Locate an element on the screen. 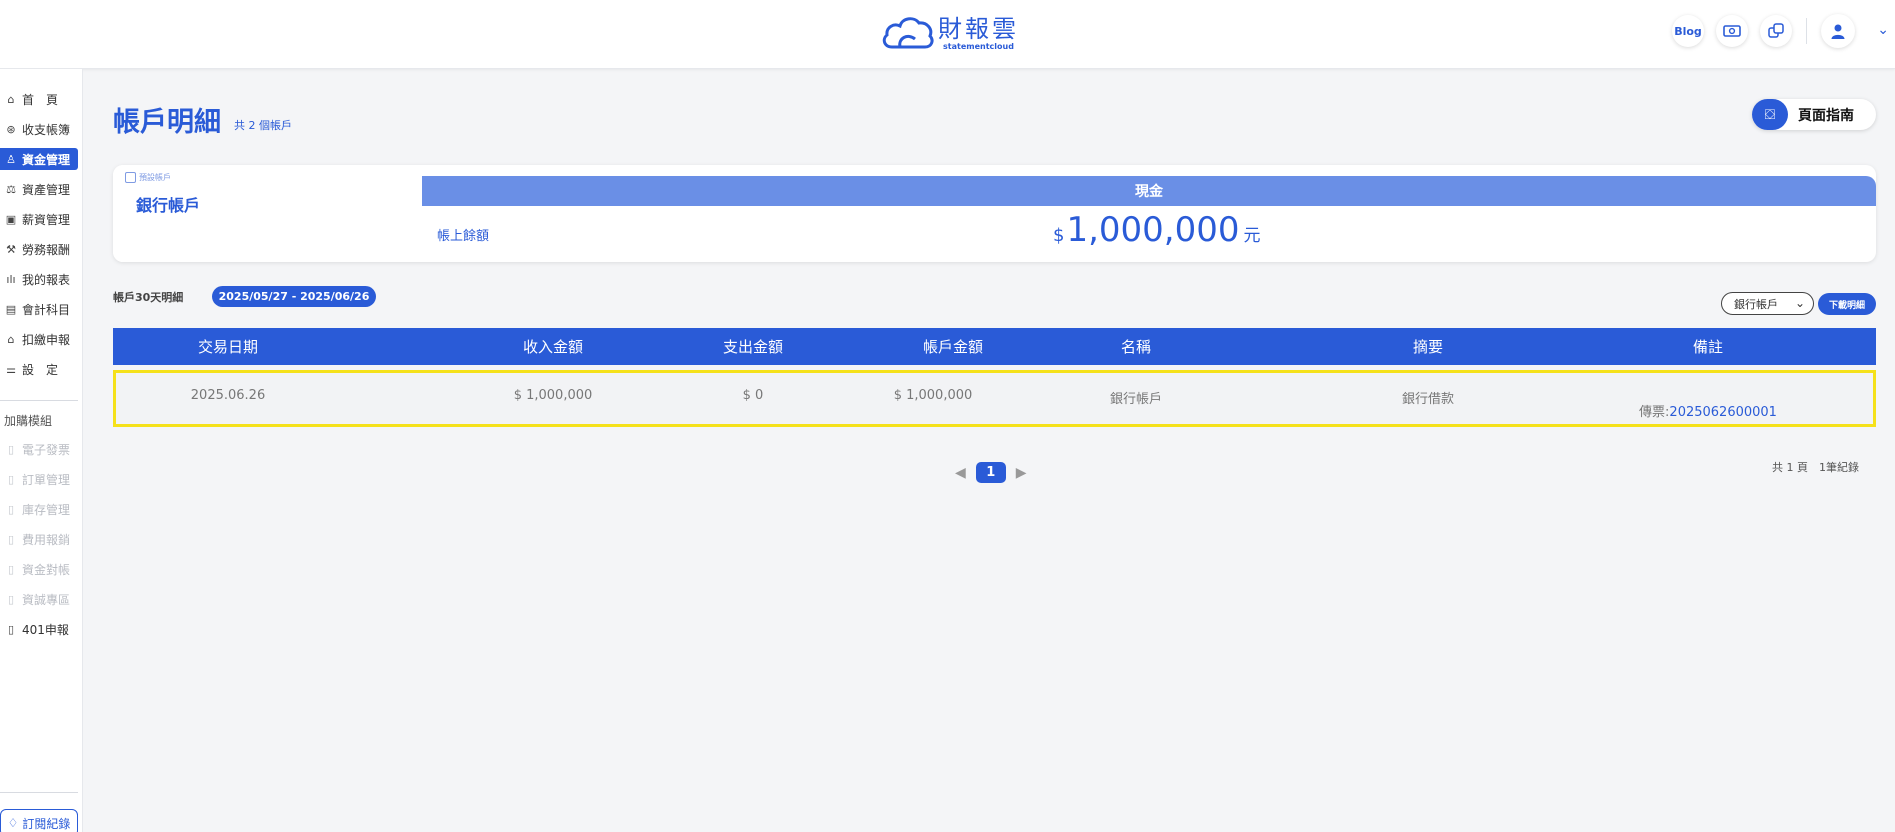 This screenshot has width=1895, height=832. addon-heading: 加購模組 is located at coordinates (28, 421).